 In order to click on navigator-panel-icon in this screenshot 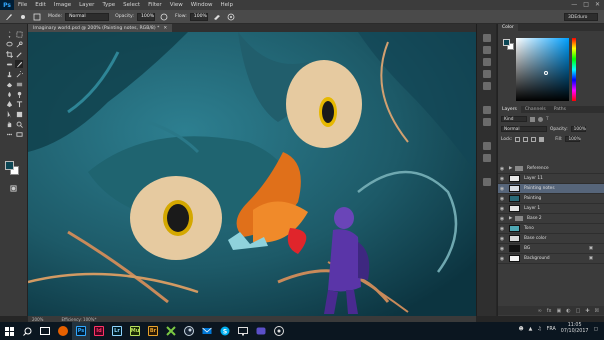, I will do `click(487, 182)`.